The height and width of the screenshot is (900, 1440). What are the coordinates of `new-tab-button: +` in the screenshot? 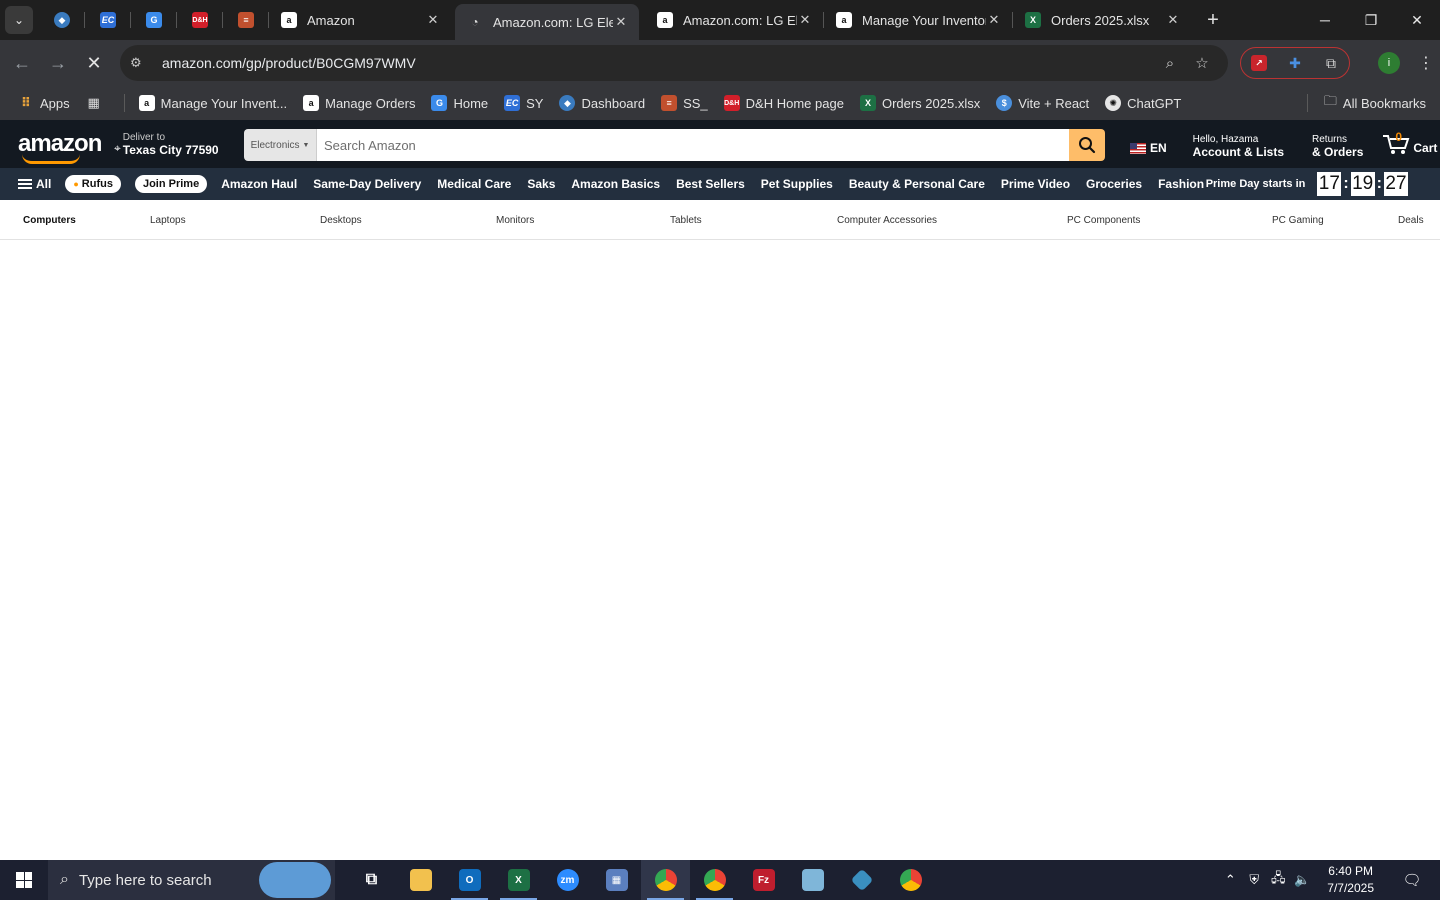 It's located at (1213, 20).